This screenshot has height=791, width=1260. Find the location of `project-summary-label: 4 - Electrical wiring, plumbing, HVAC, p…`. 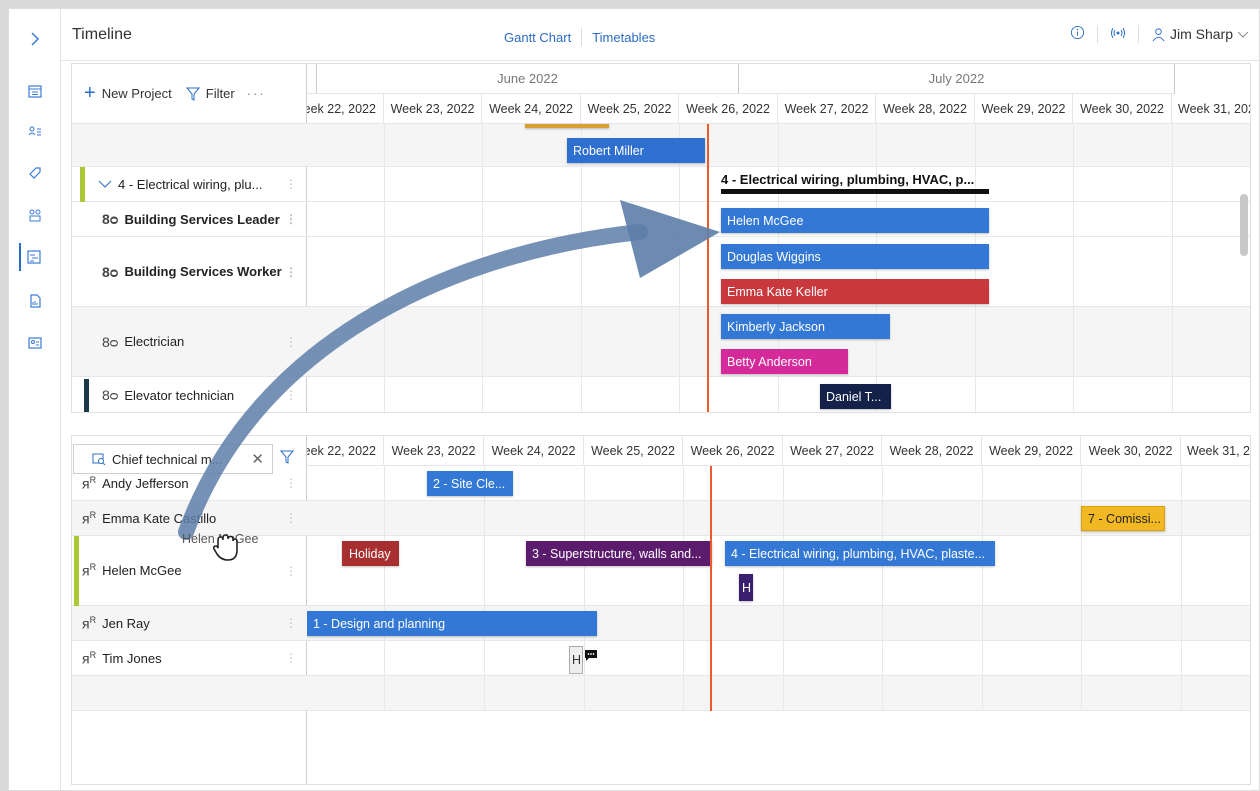

project-summary-label: 4 - Electrical wiring, plumbing, HVAC, p… is located at coordinates (855, 179).